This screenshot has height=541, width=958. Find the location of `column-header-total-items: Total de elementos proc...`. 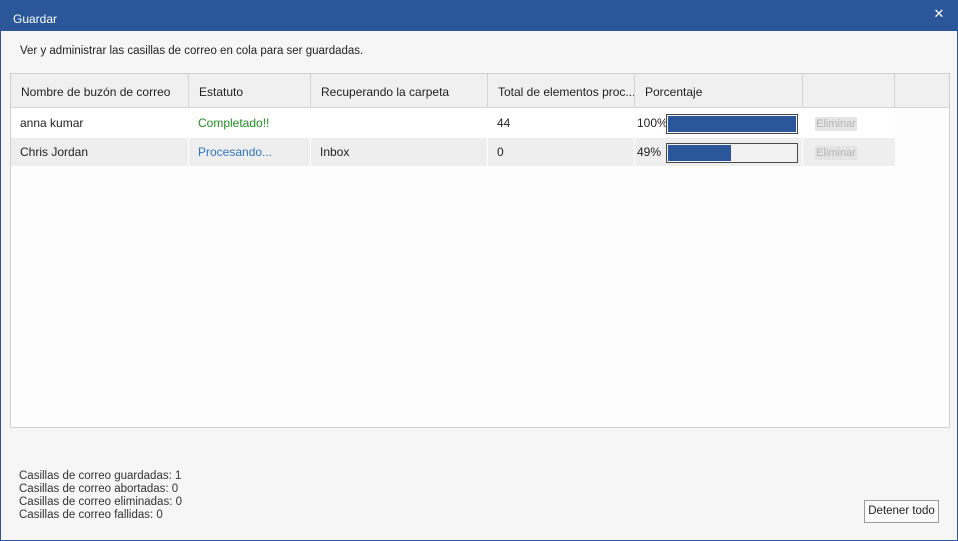

column-header-total-items: Total de elementos proc... is located at coordinates (561, 90).